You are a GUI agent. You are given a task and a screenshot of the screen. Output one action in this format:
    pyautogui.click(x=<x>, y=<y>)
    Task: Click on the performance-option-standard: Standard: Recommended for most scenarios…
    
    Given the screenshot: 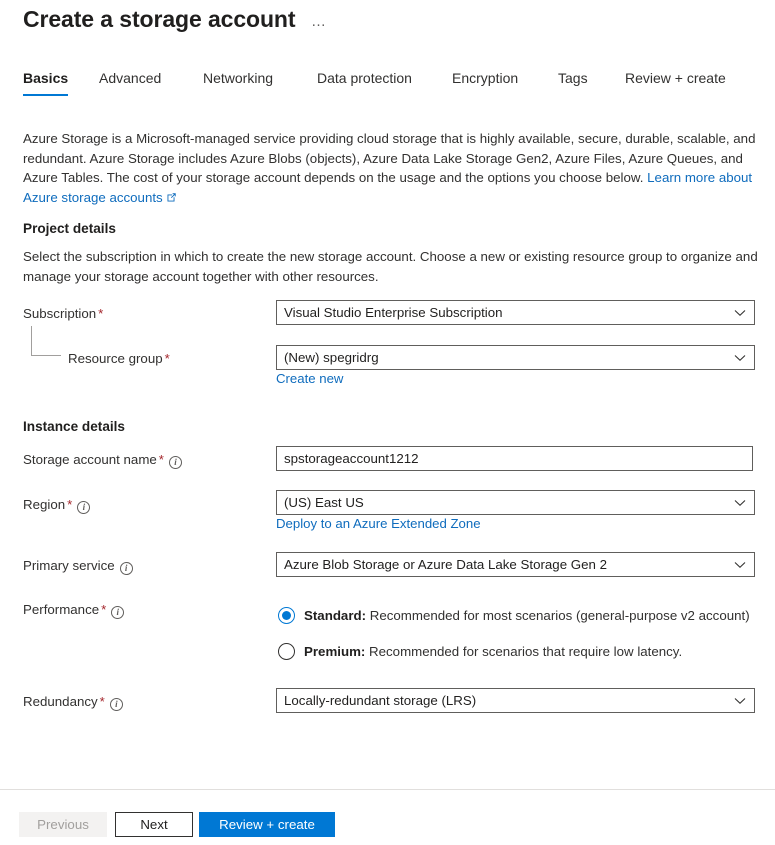 What is the action you would take?
    pyautogui.click(x=514, y=615)
    